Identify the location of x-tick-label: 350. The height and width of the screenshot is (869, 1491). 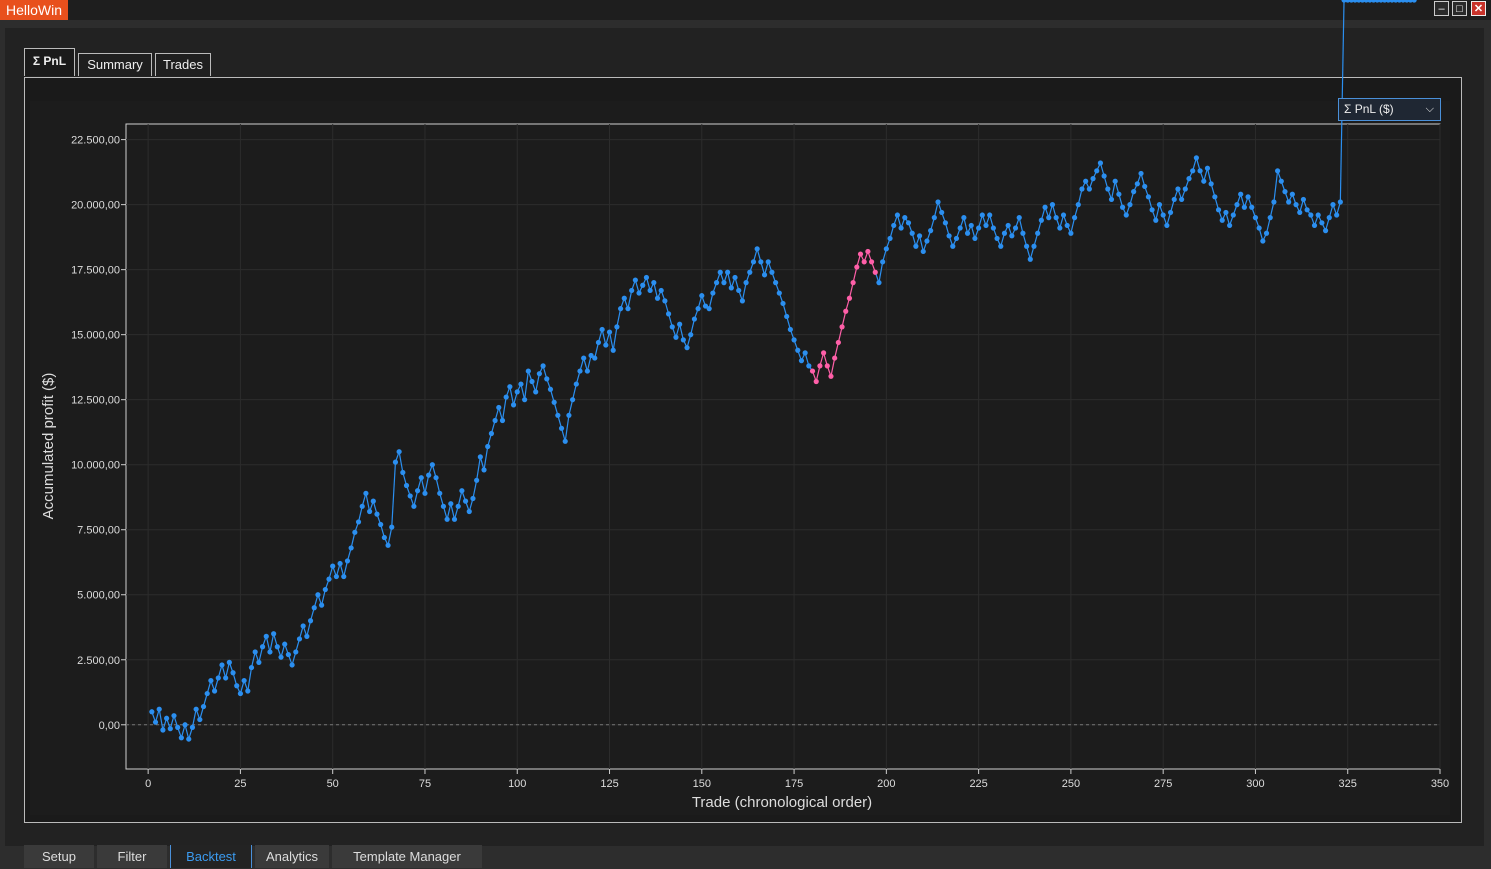
(1440, 784).